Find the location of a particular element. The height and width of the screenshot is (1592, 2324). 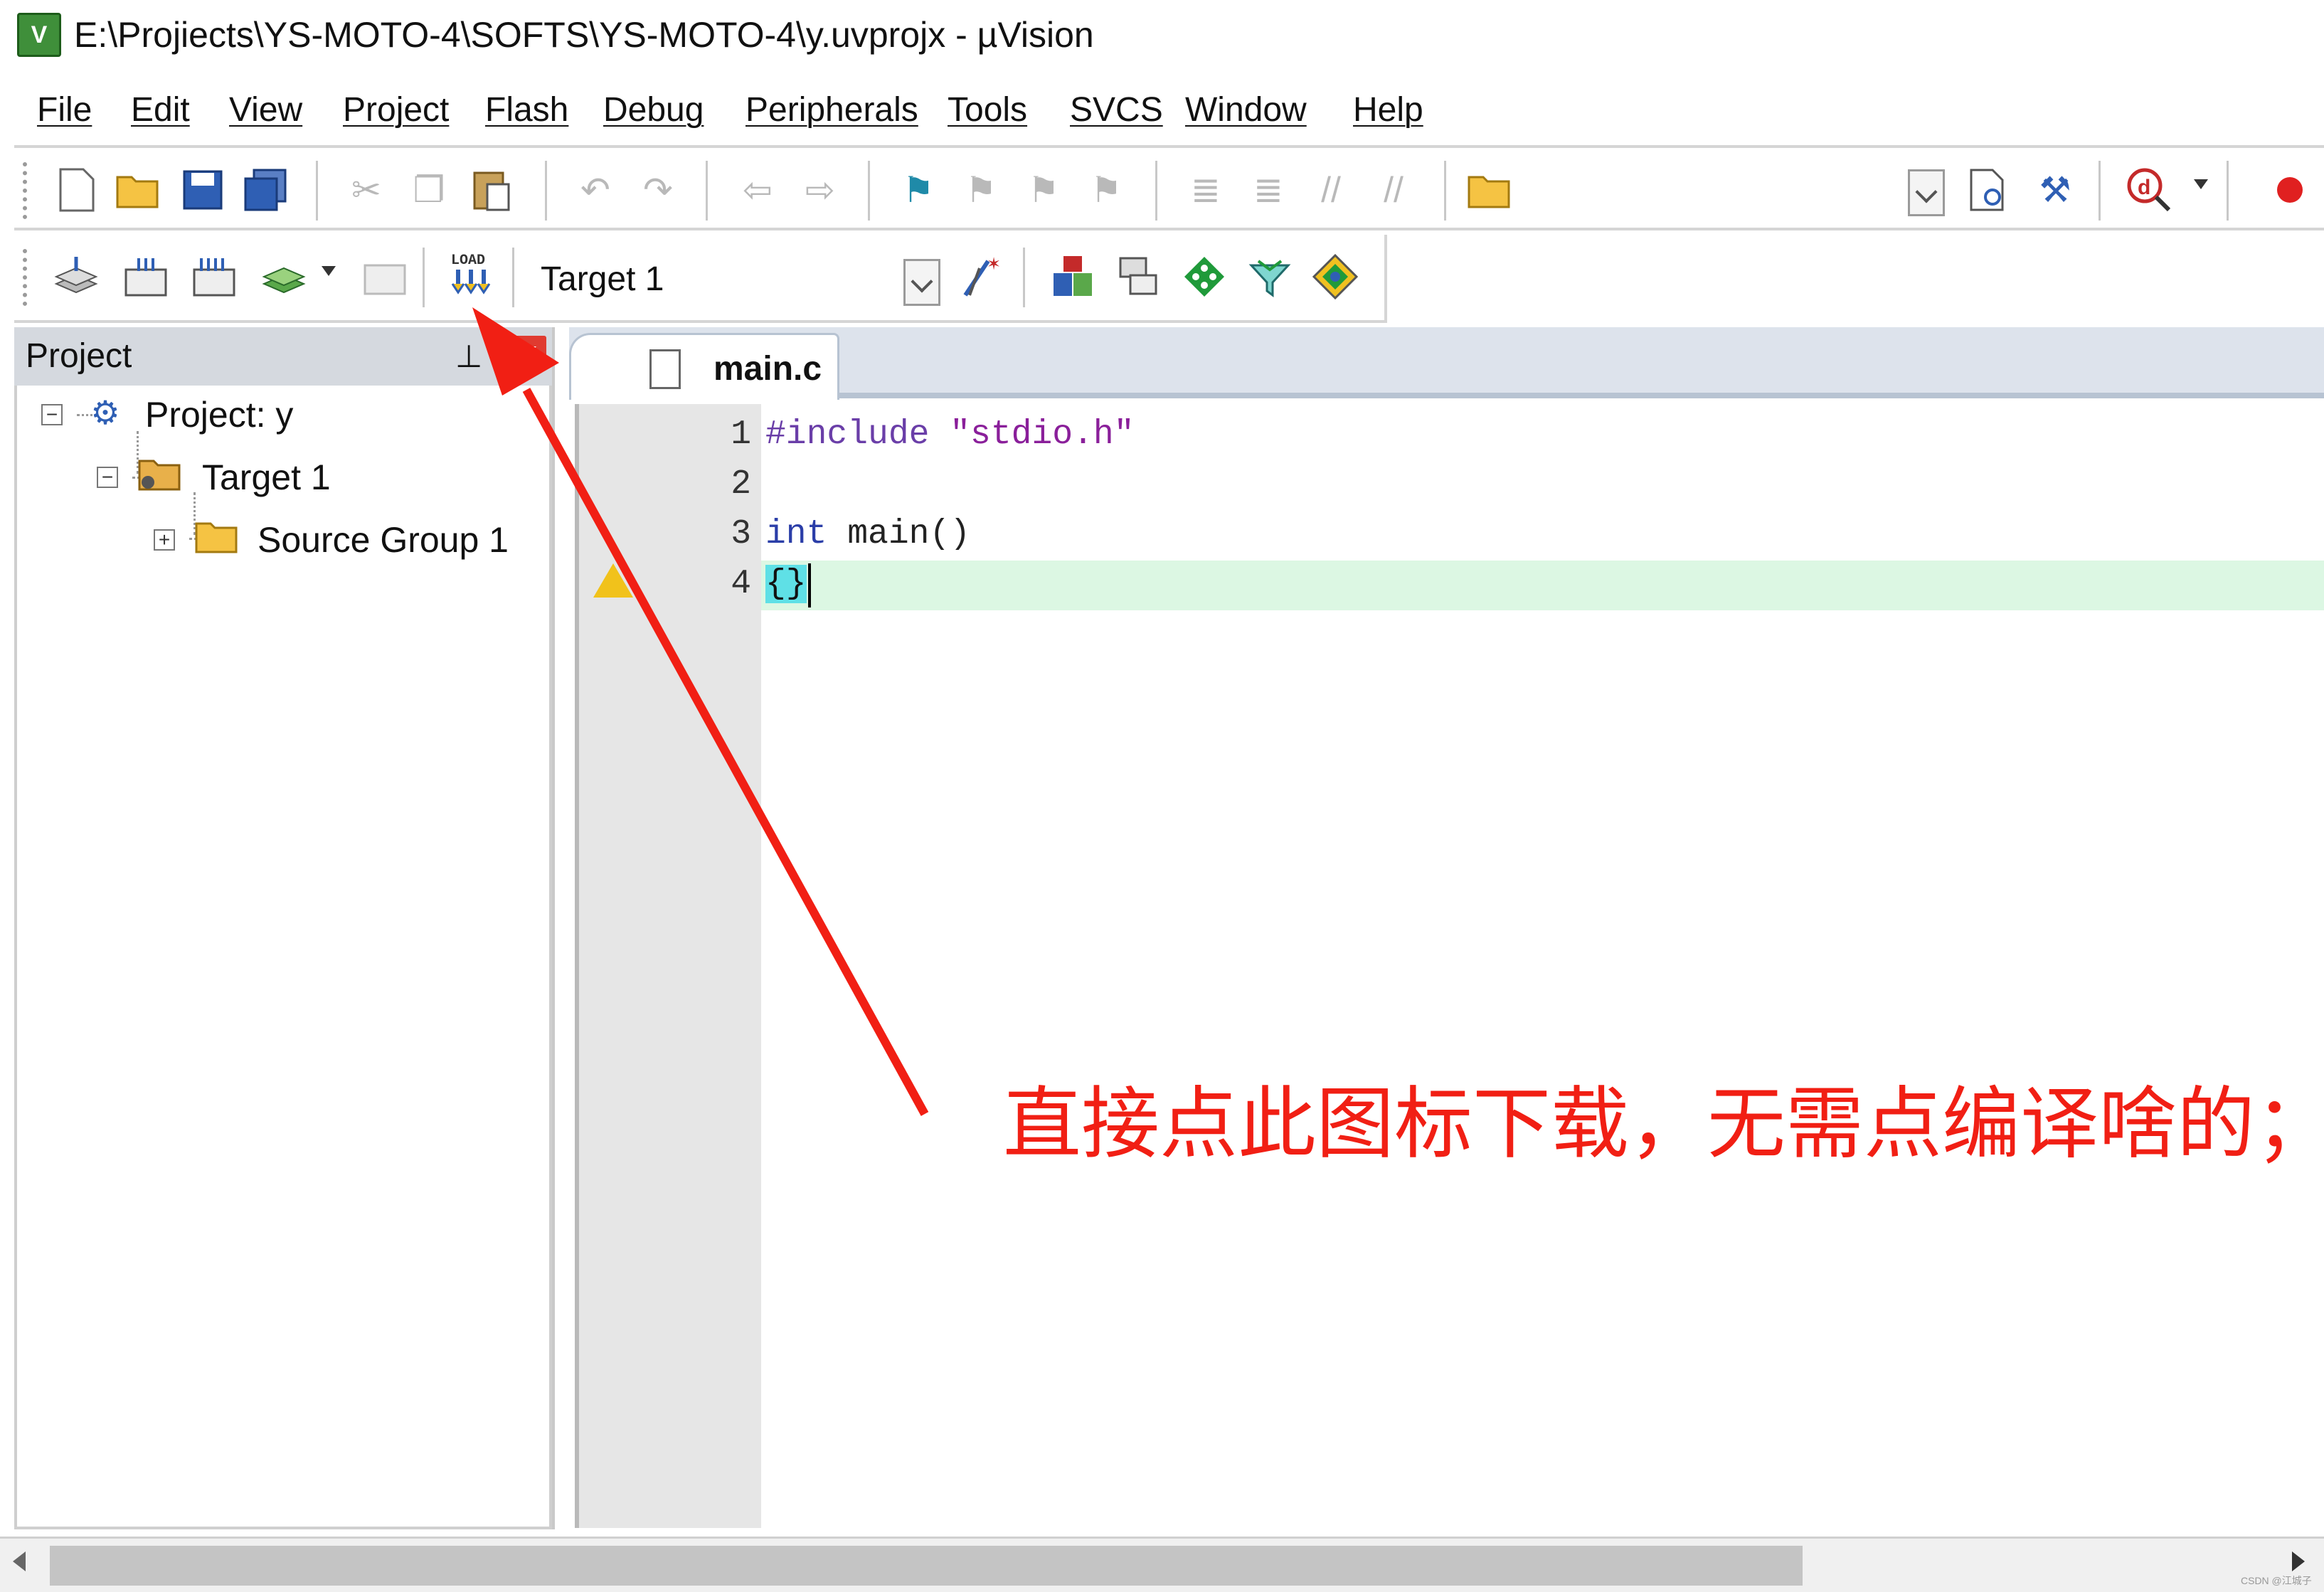

target-select-dropdown is located at coordinates (921, 282).